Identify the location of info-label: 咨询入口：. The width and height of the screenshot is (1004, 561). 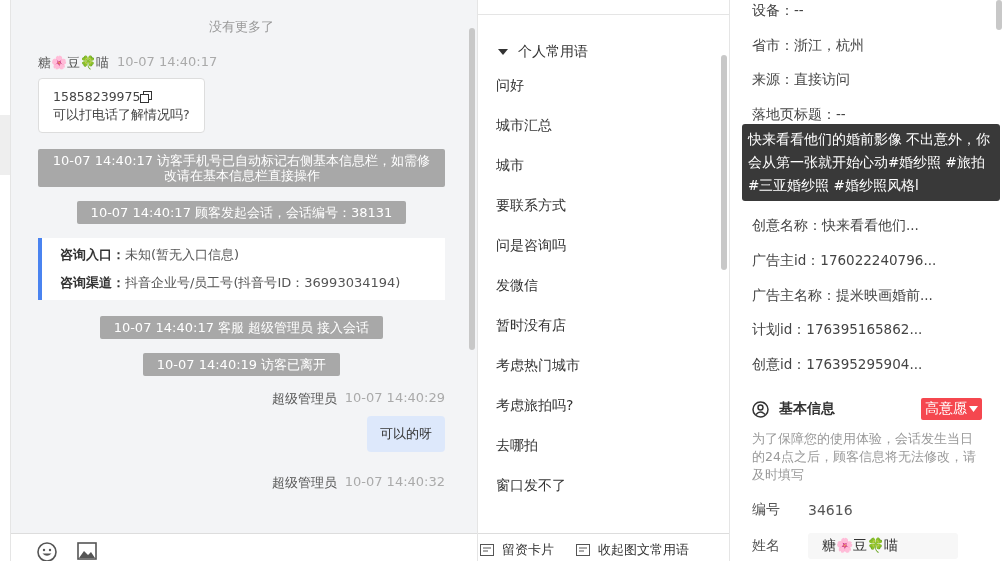
(92, 255).